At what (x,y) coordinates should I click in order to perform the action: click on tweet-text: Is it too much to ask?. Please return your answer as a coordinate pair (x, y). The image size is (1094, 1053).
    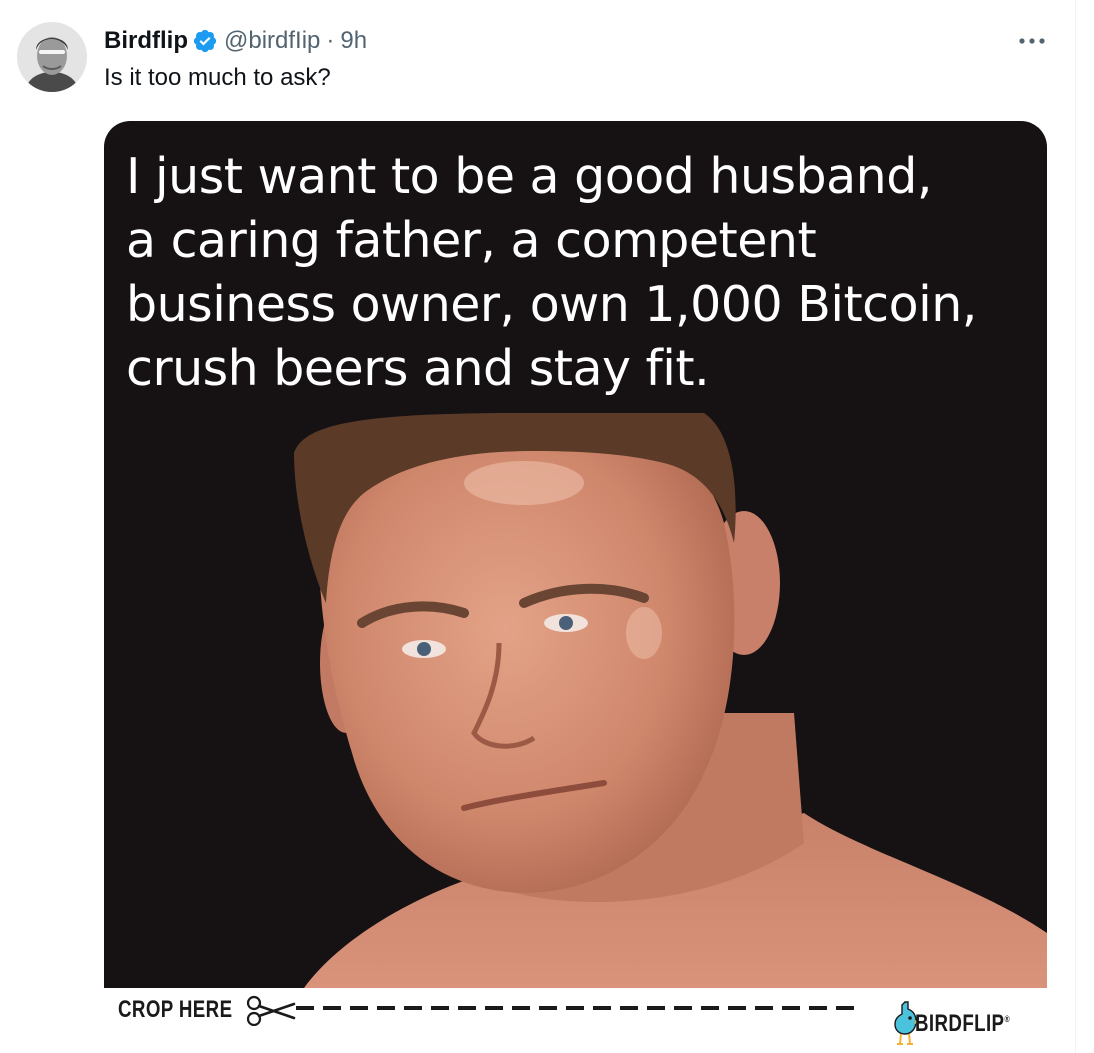
    Looking at the image, I should click on (217, 77).